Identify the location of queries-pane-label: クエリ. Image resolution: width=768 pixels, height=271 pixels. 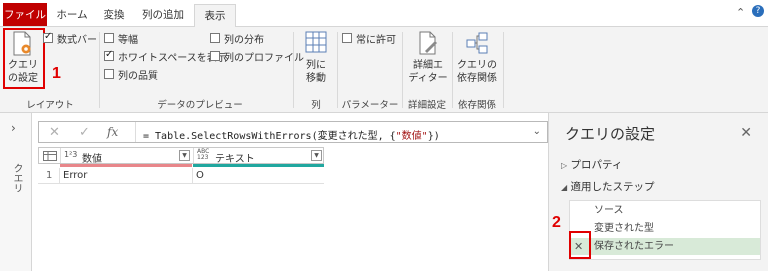
(16, 178).